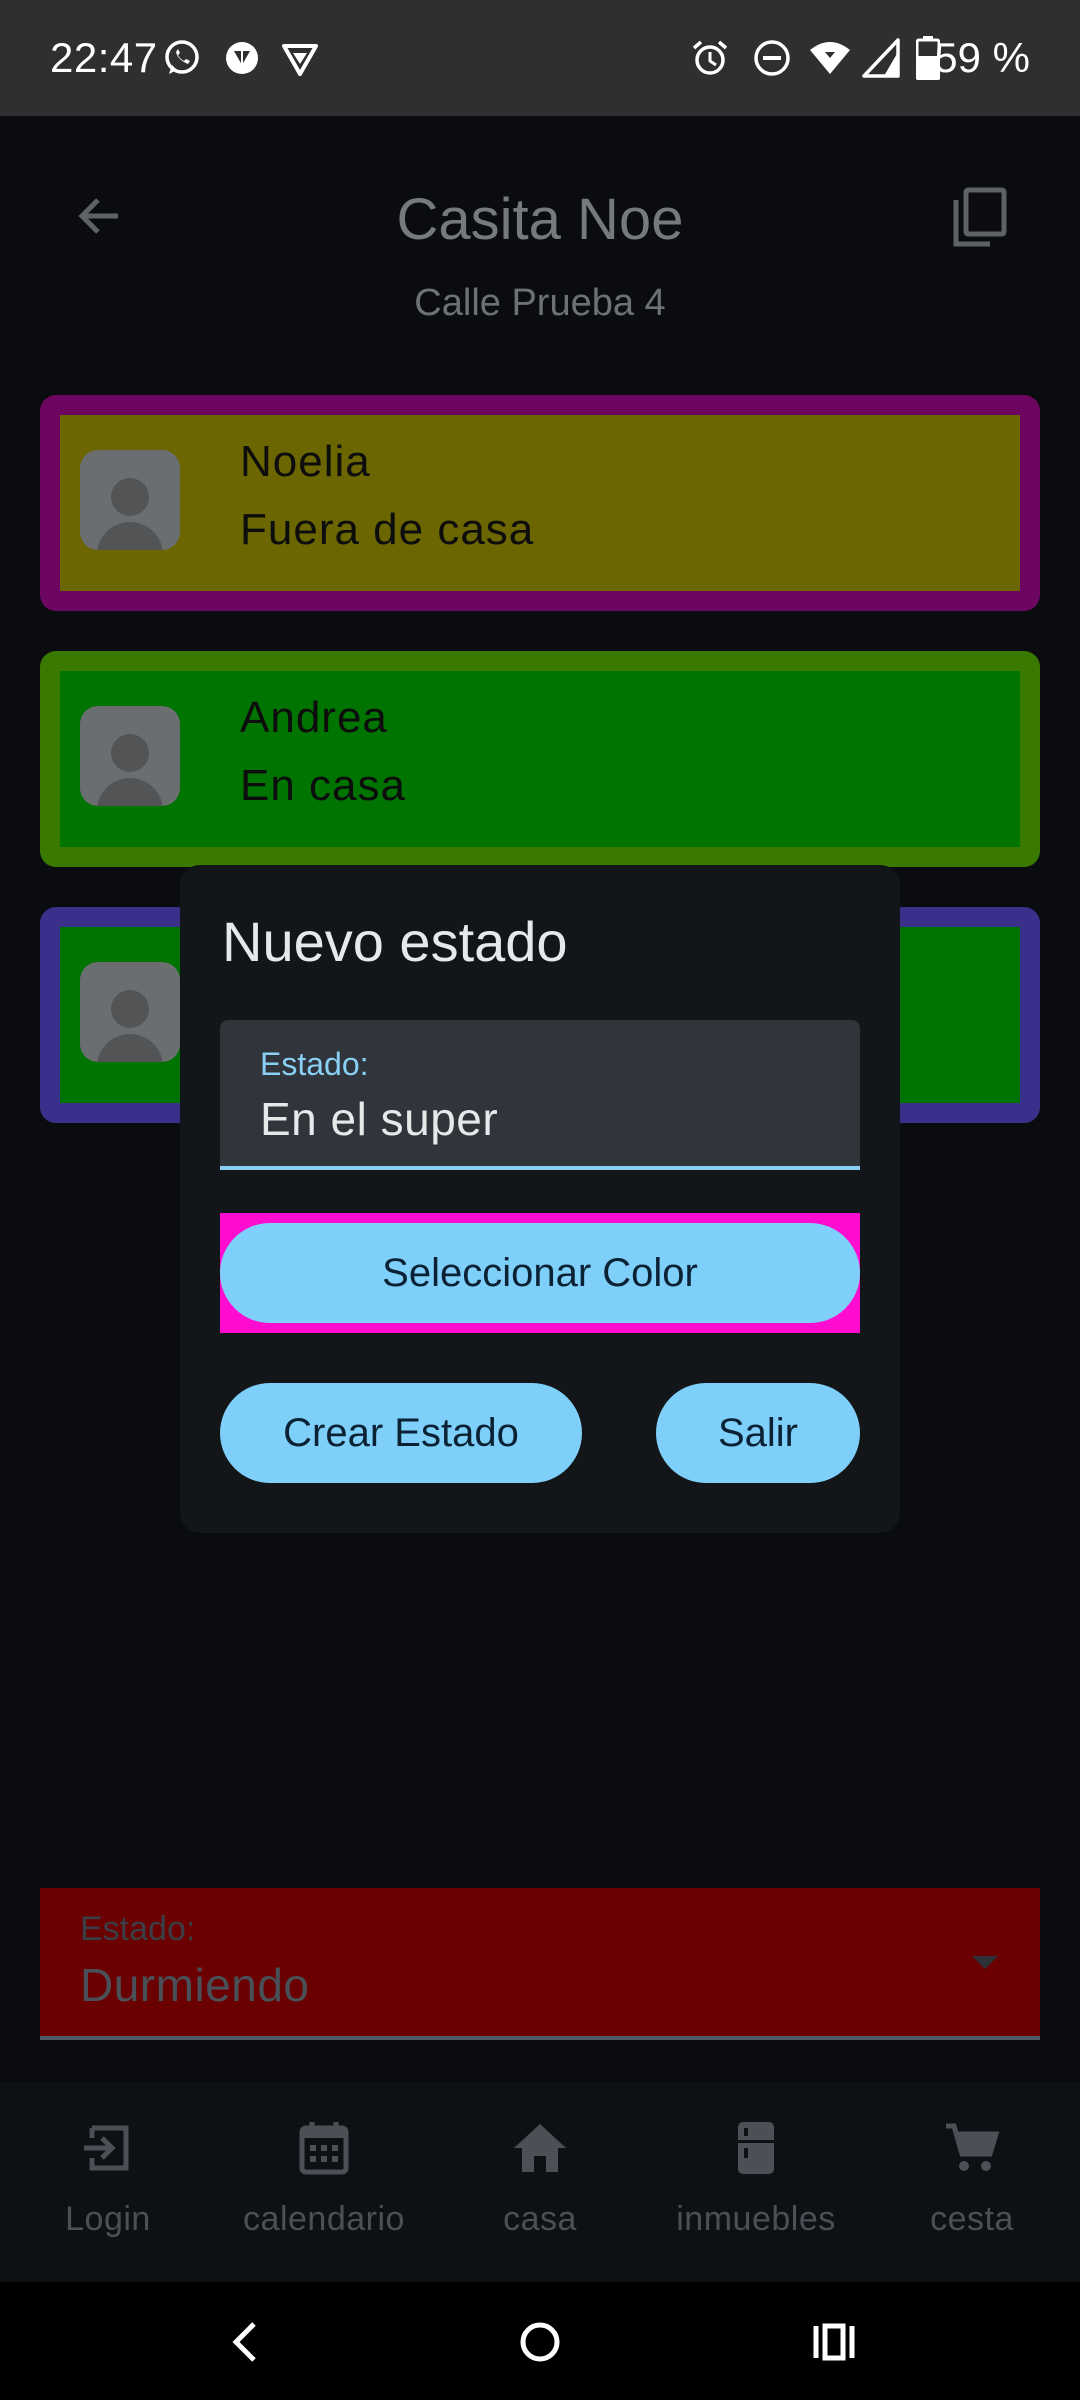 Image resolution: width=1080 pixels, height=2400 pixels. What do you see at coordinates (710, 60) in the screenshot?
I see `alarm-icon` at bounding box center [710, 60].